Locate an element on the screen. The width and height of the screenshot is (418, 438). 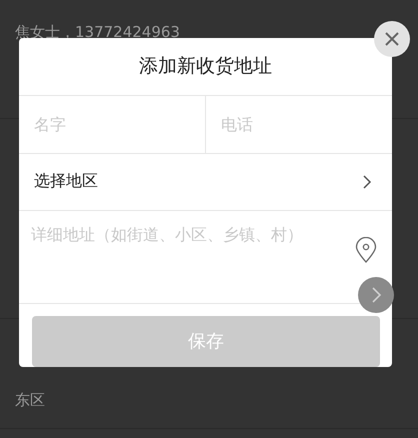
close-icon is located at coordinates (392, 39).